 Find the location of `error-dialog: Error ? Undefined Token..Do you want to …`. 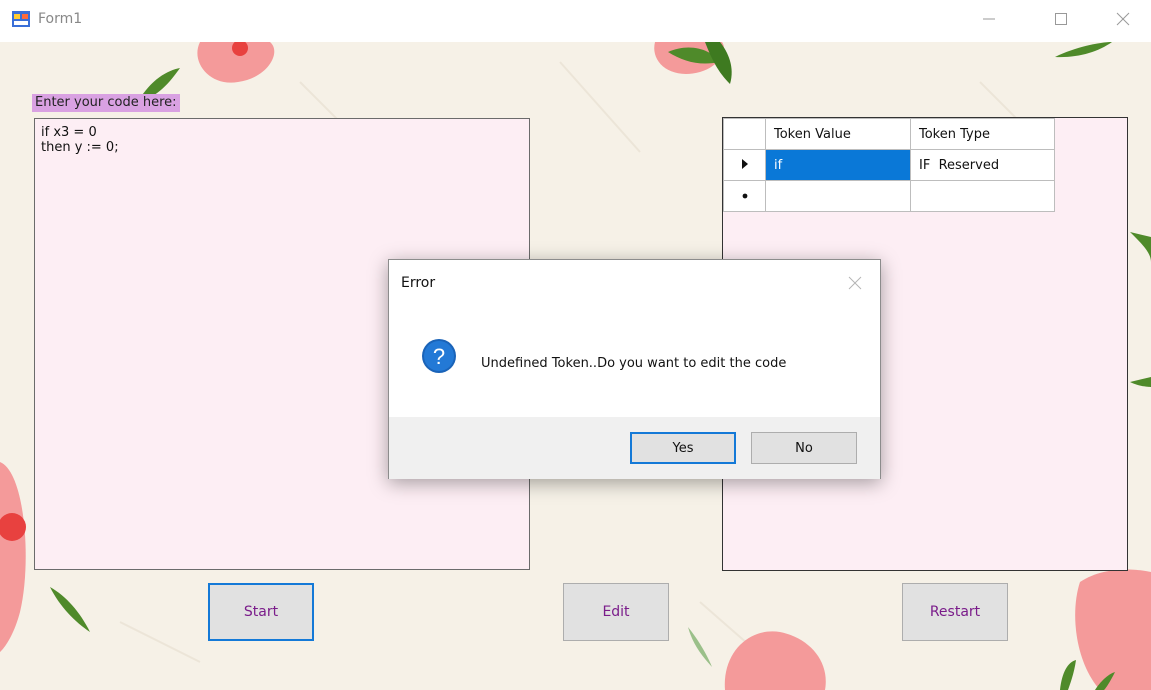

error-dialog: Error ? Undefined Token..Do you want to … is located at coordinates (634, 369).